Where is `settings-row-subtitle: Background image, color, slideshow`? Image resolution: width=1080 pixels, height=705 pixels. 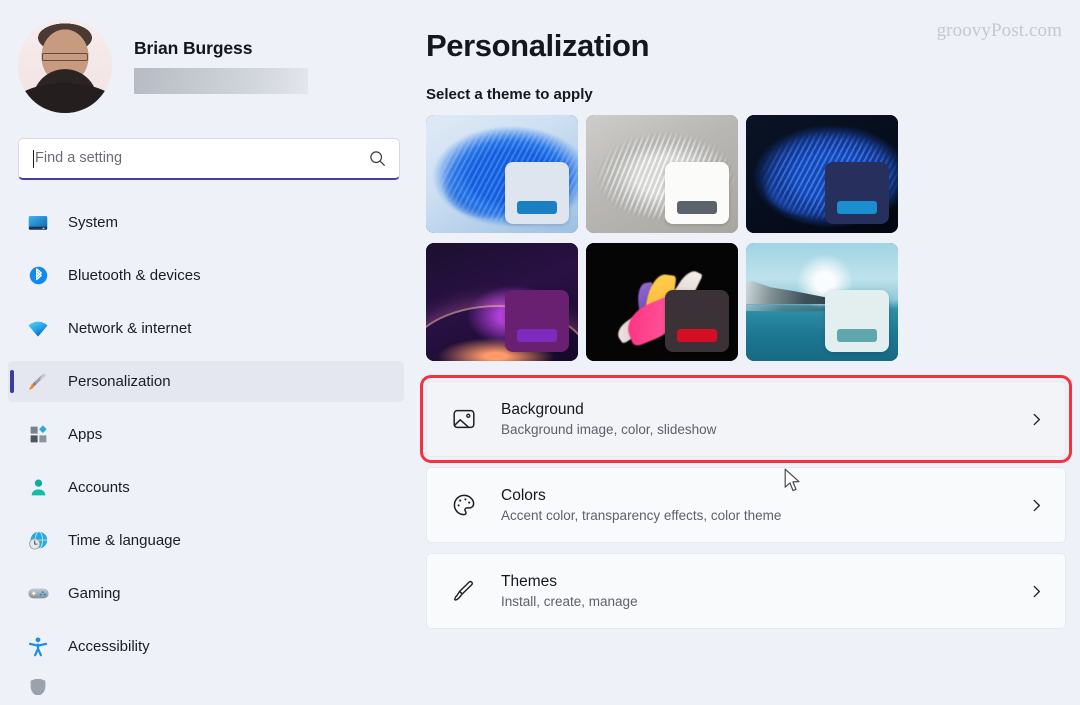
settings-row-subtitle: Background image, color, slideshow is located at coordinates (609, 429).